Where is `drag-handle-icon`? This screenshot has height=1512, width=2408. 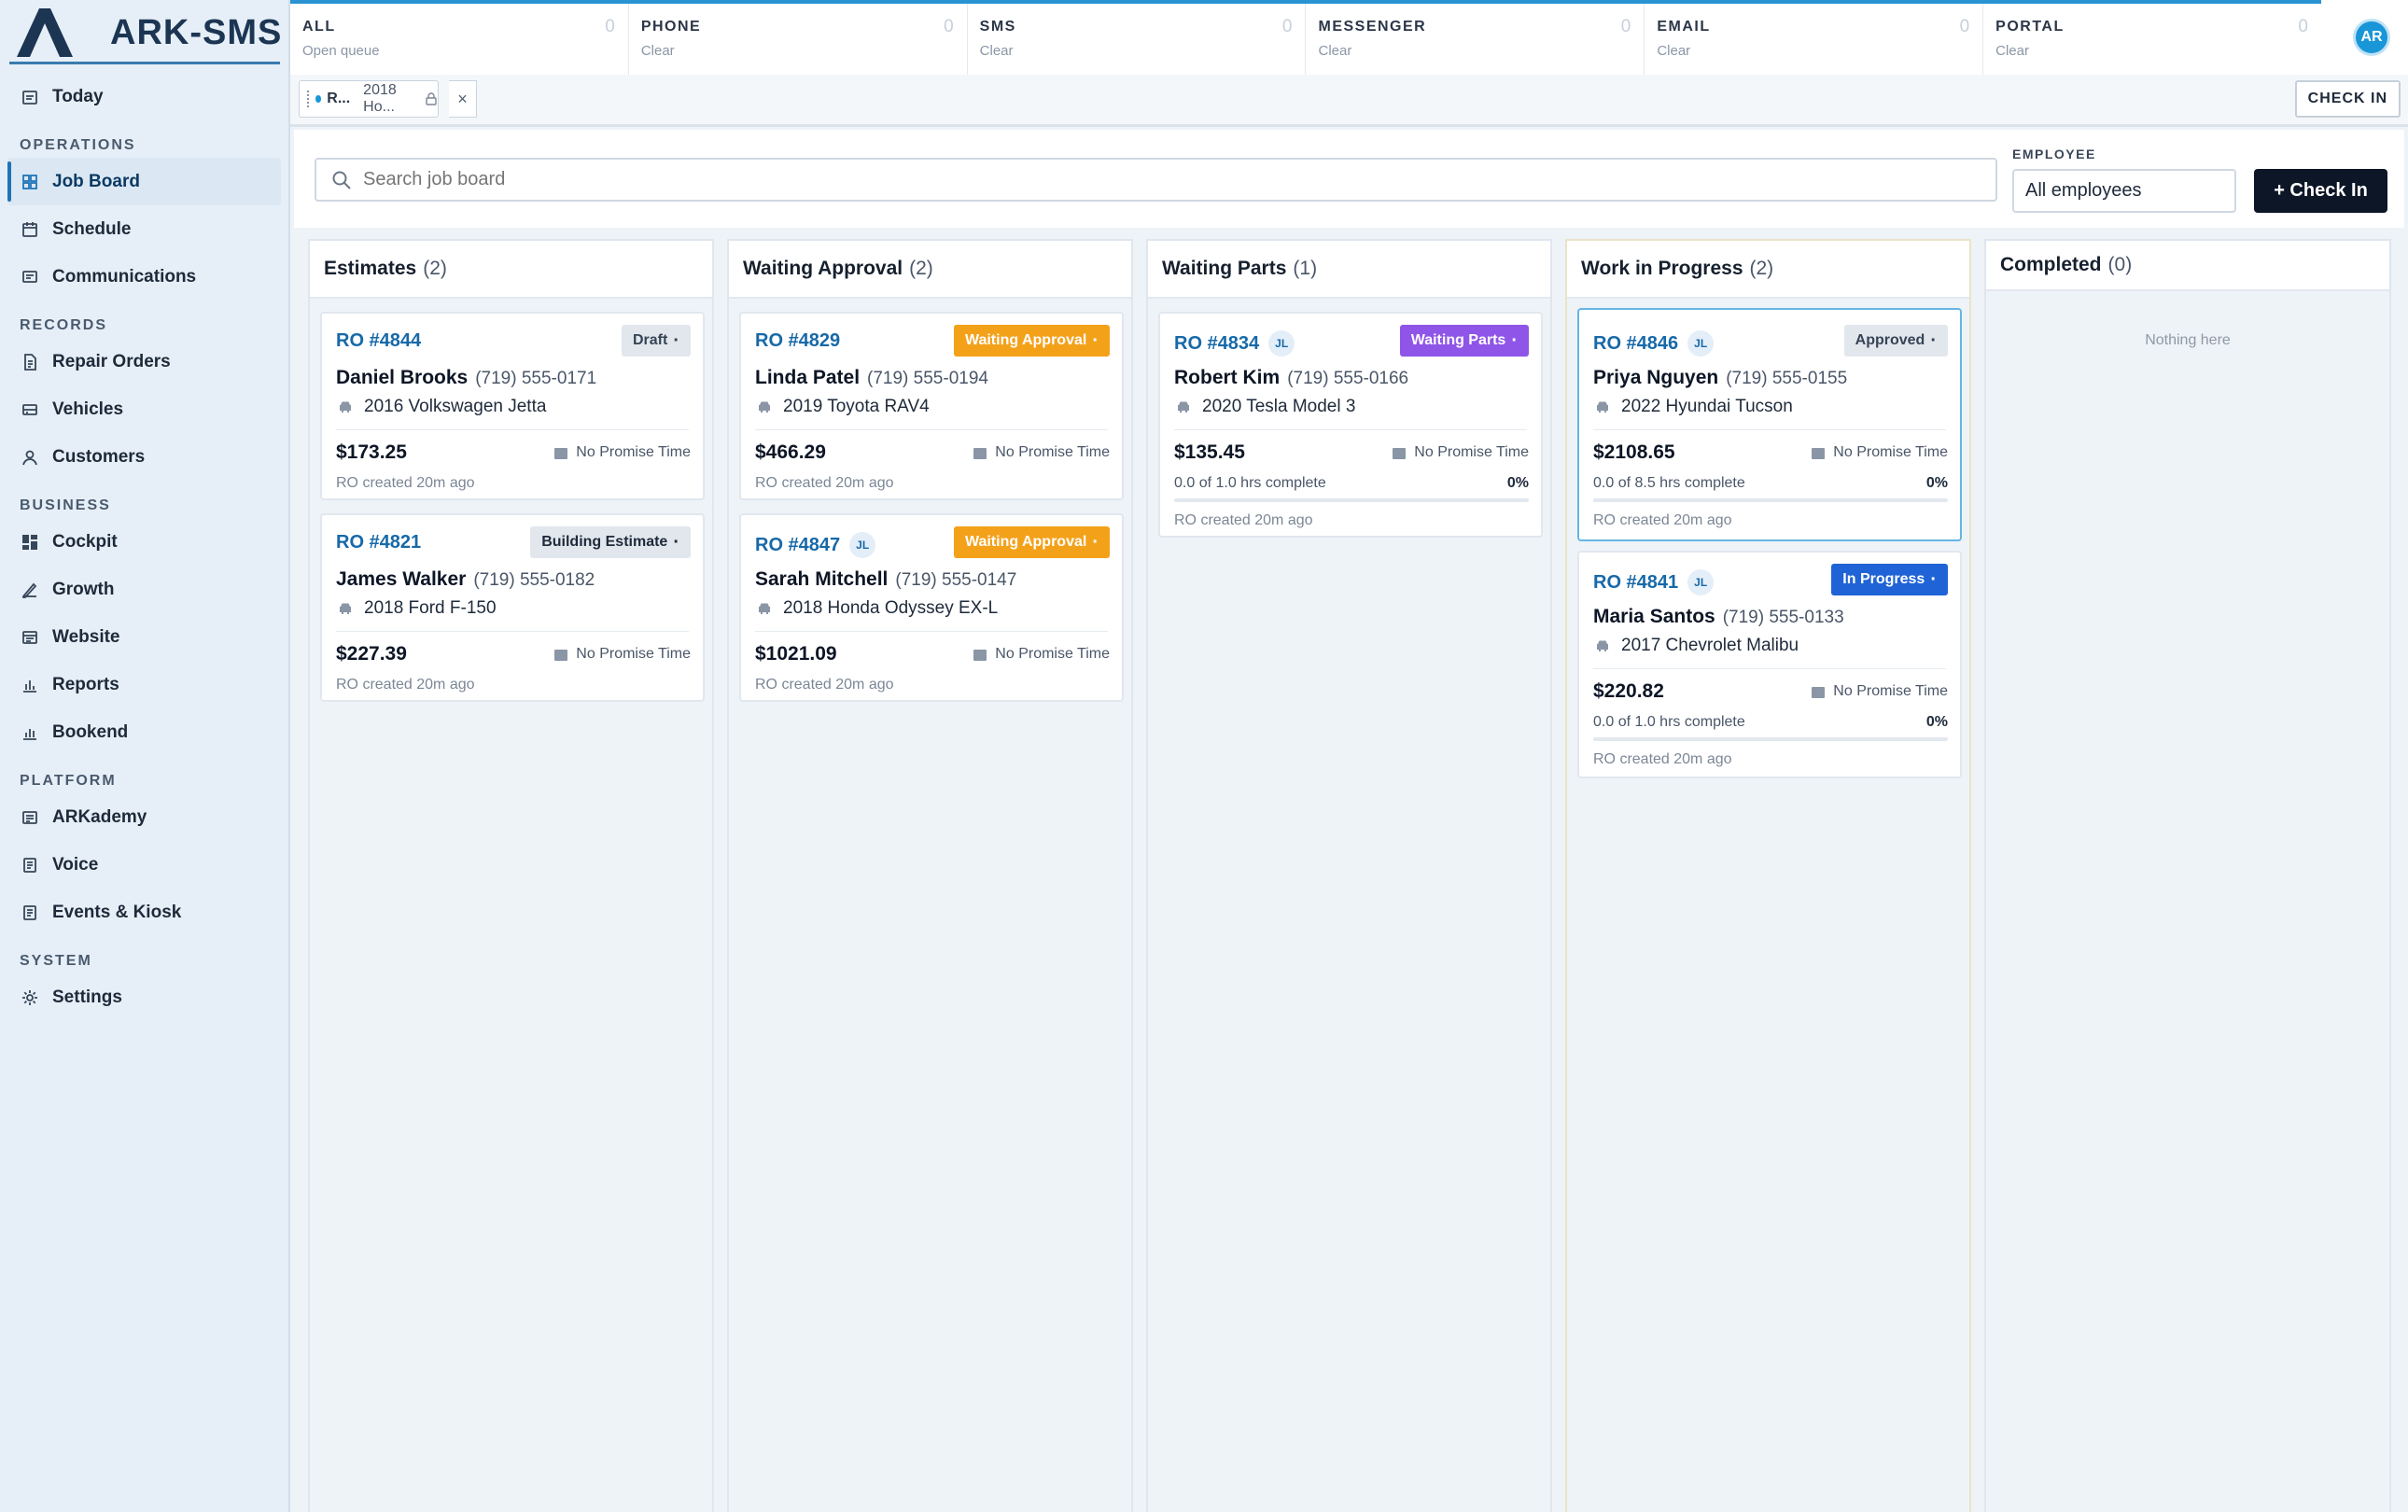
drag-handle-icon is located at coordinates (308, 99).